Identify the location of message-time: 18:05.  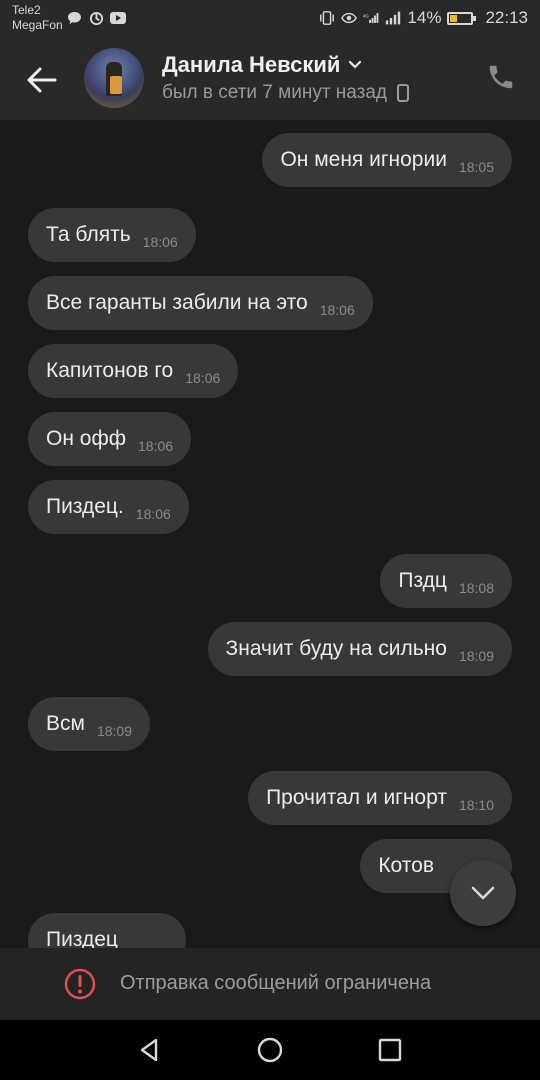
(476, 167).